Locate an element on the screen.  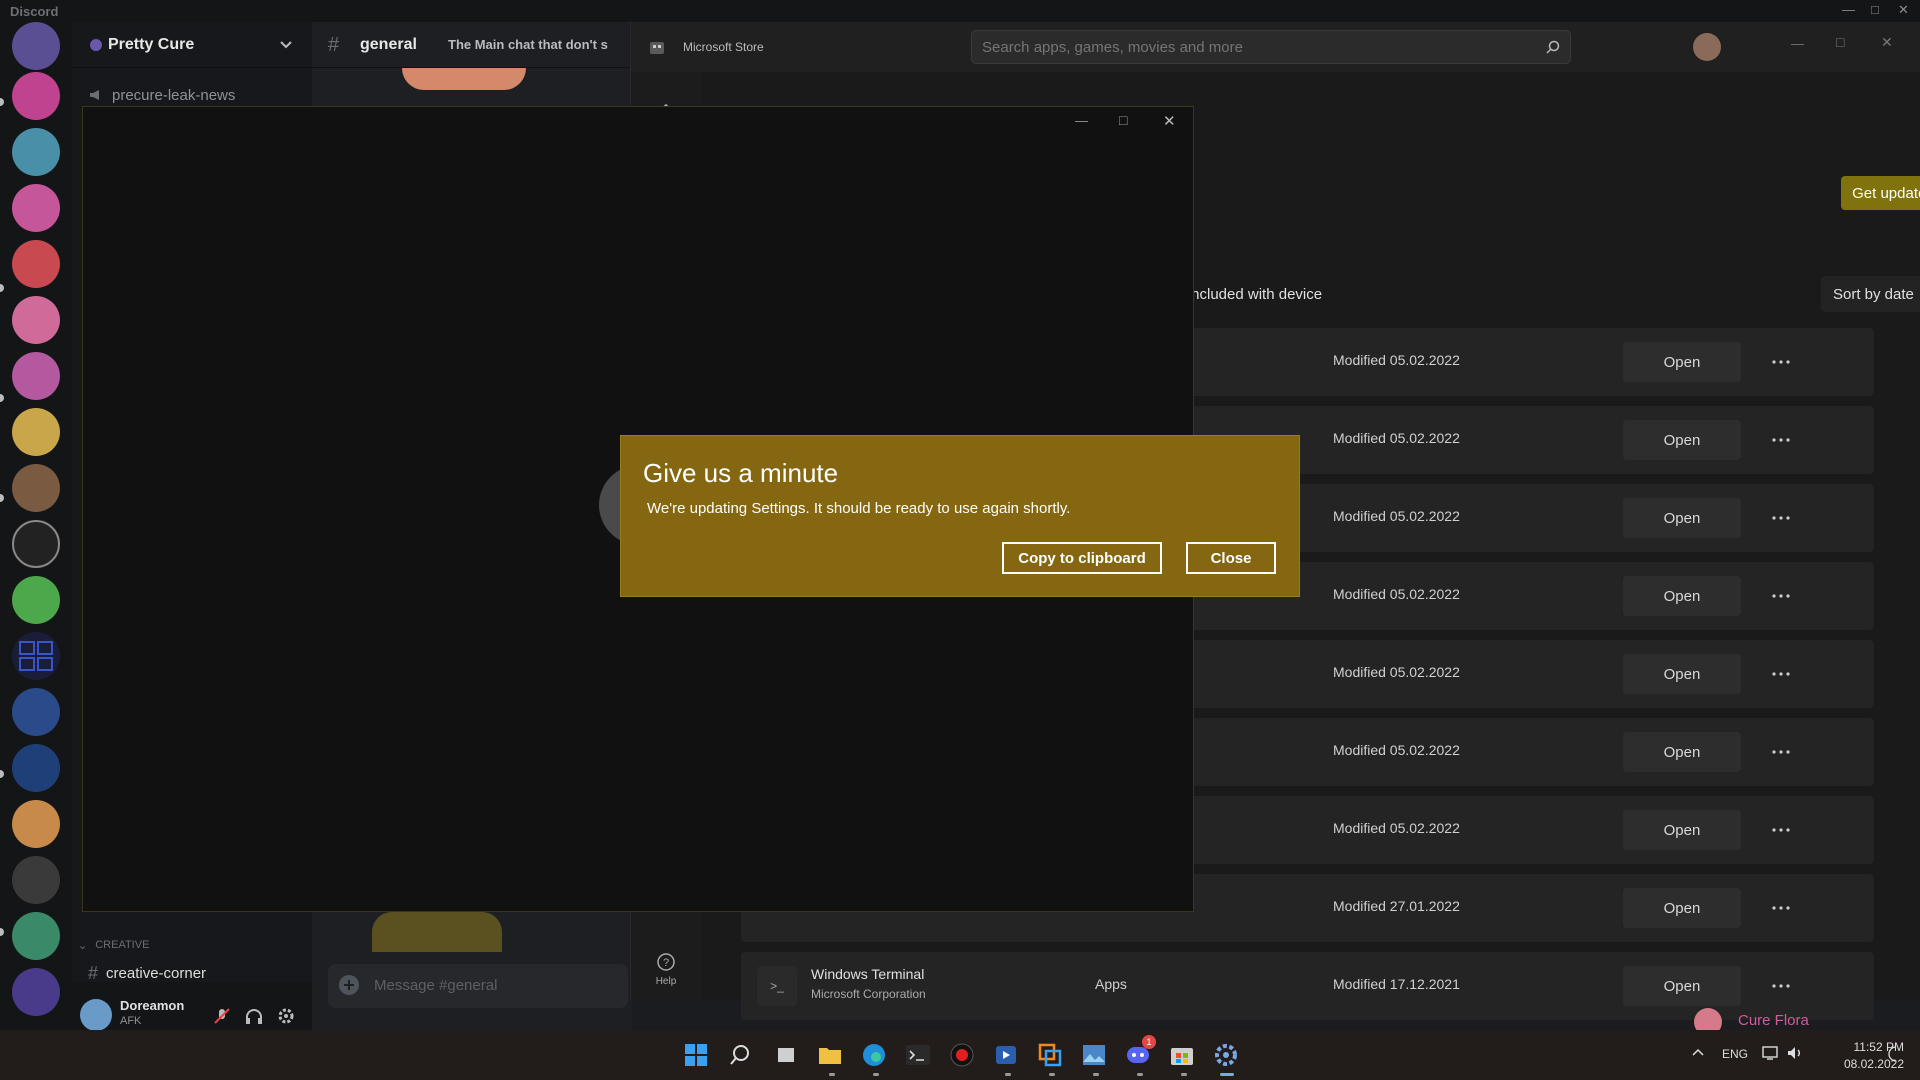
windows-server-icon is located at coordinates (36, 656).